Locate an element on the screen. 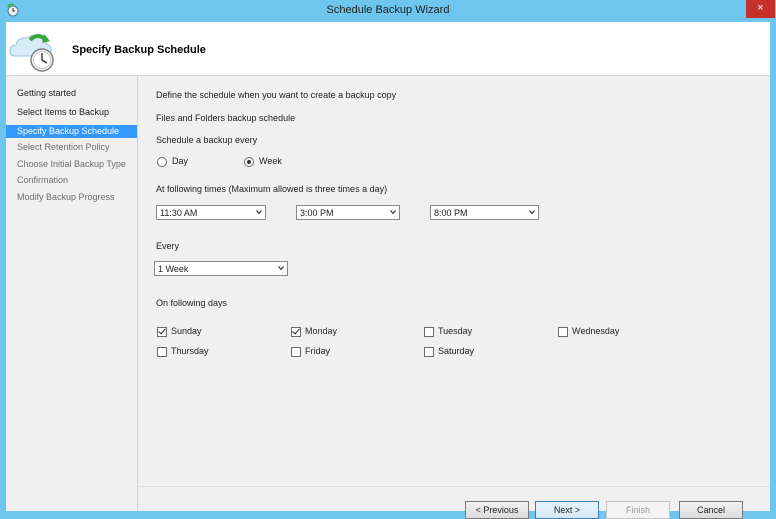 This screenshot has width=776, height=519. week-radio-label: Week is located at coordinates (270, 161).